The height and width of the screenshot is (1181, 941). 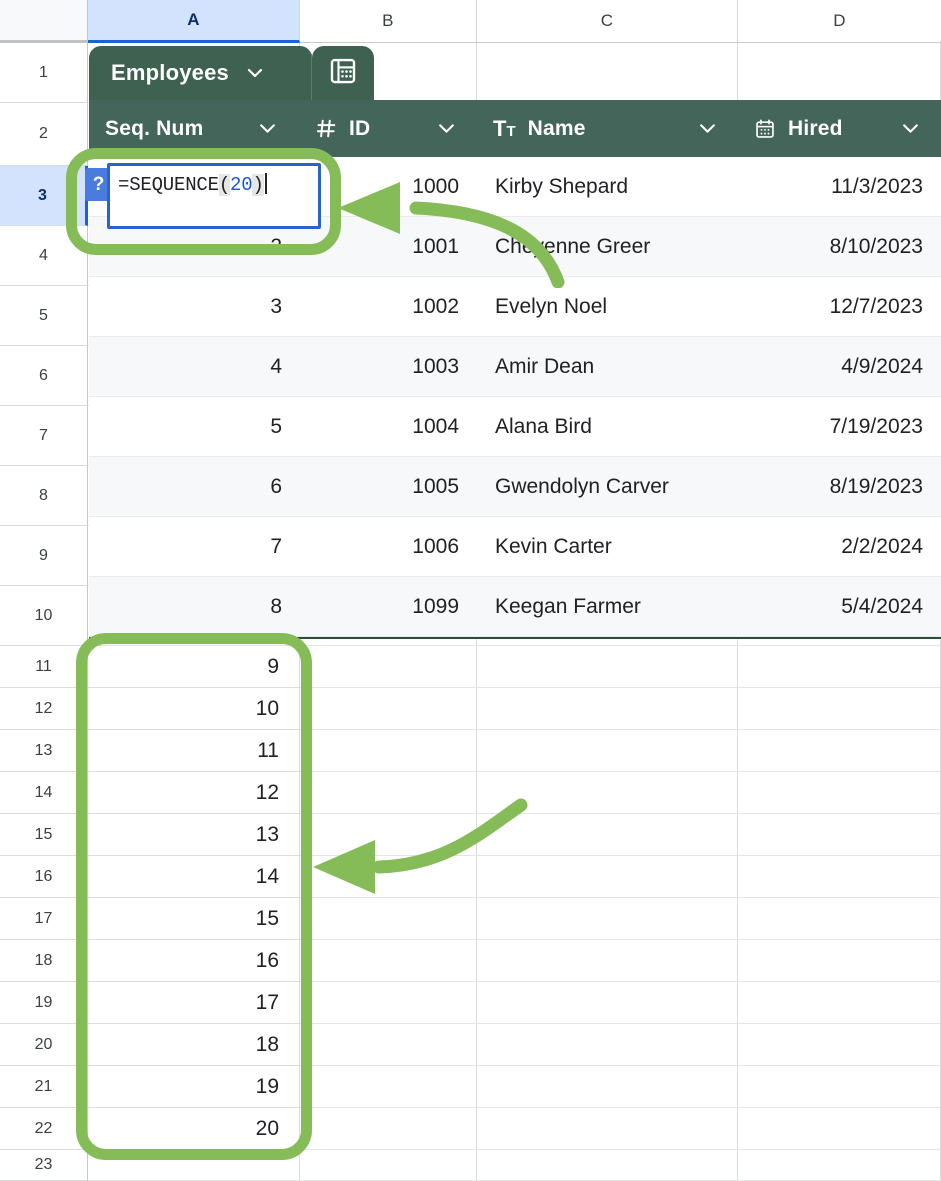 What do you see at coordinates (607, 307) in the screenshot?
I see `table-cell-name: Evelyn Noel` at bounding box center [607, 307].